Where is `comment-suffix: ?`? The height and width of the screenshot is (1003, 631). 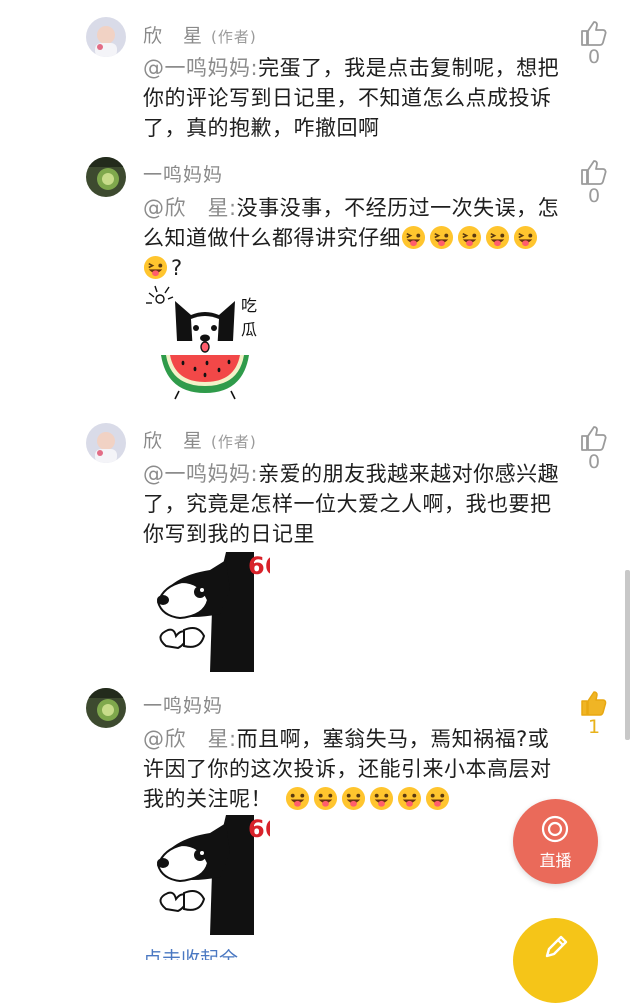
comment-suffix: ? is located at coordinates (177, 268).